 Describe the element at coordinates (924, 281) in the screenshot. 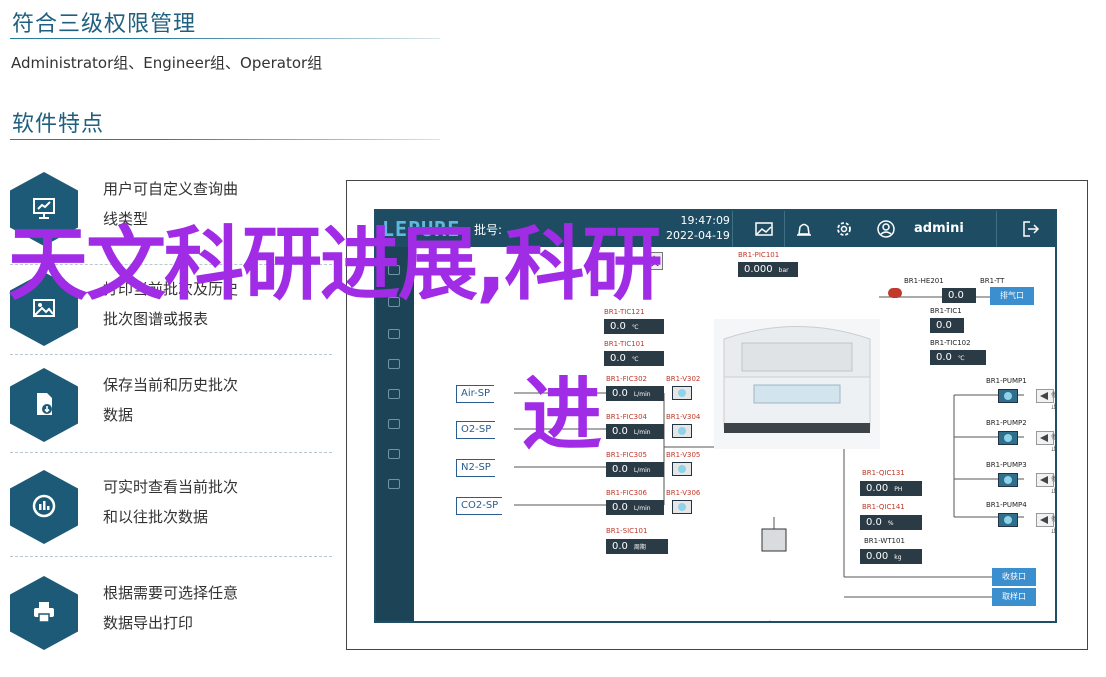

I see `he201-tag: BR1-HE201` at that location.